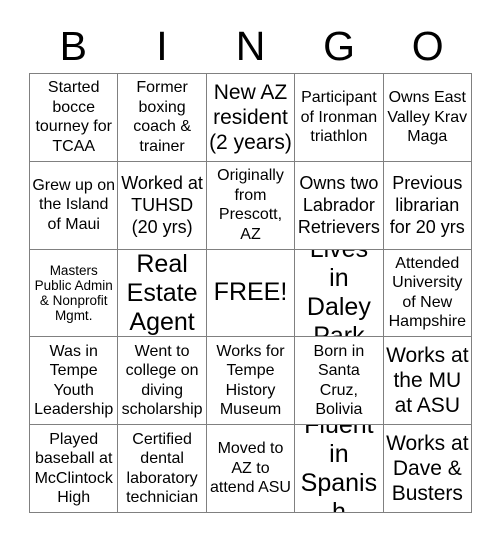 The image size is (500, 544). Describe the element at coordinates (73, 45) in the screenshot. I see `bingo-header-letter-b: B` at that location.